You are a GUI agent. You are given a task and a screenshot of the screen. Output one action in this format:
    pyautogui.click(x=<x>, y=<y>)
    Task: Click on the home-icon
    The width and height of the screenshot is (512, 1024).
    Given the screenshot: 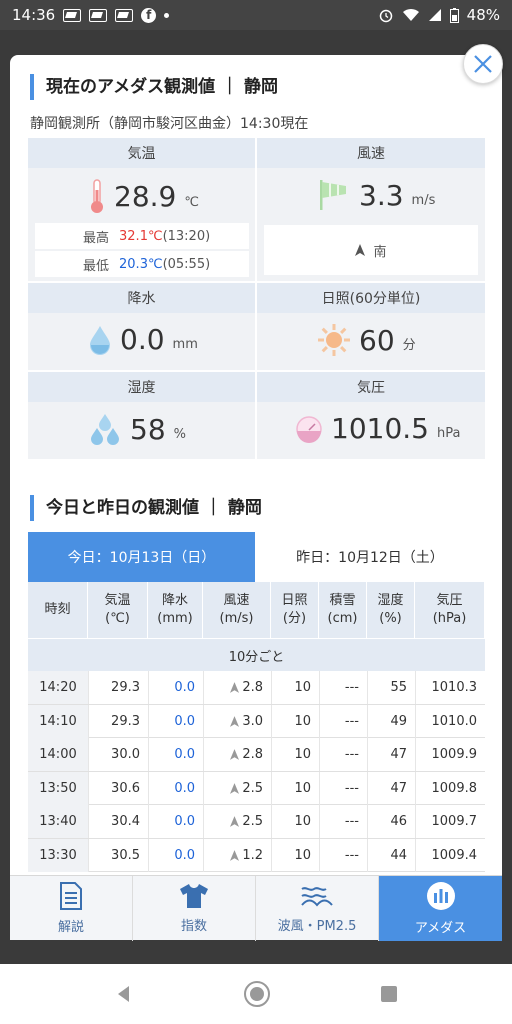 What is the action you would take?
    pyautogui.click(x=257, y=994)
    